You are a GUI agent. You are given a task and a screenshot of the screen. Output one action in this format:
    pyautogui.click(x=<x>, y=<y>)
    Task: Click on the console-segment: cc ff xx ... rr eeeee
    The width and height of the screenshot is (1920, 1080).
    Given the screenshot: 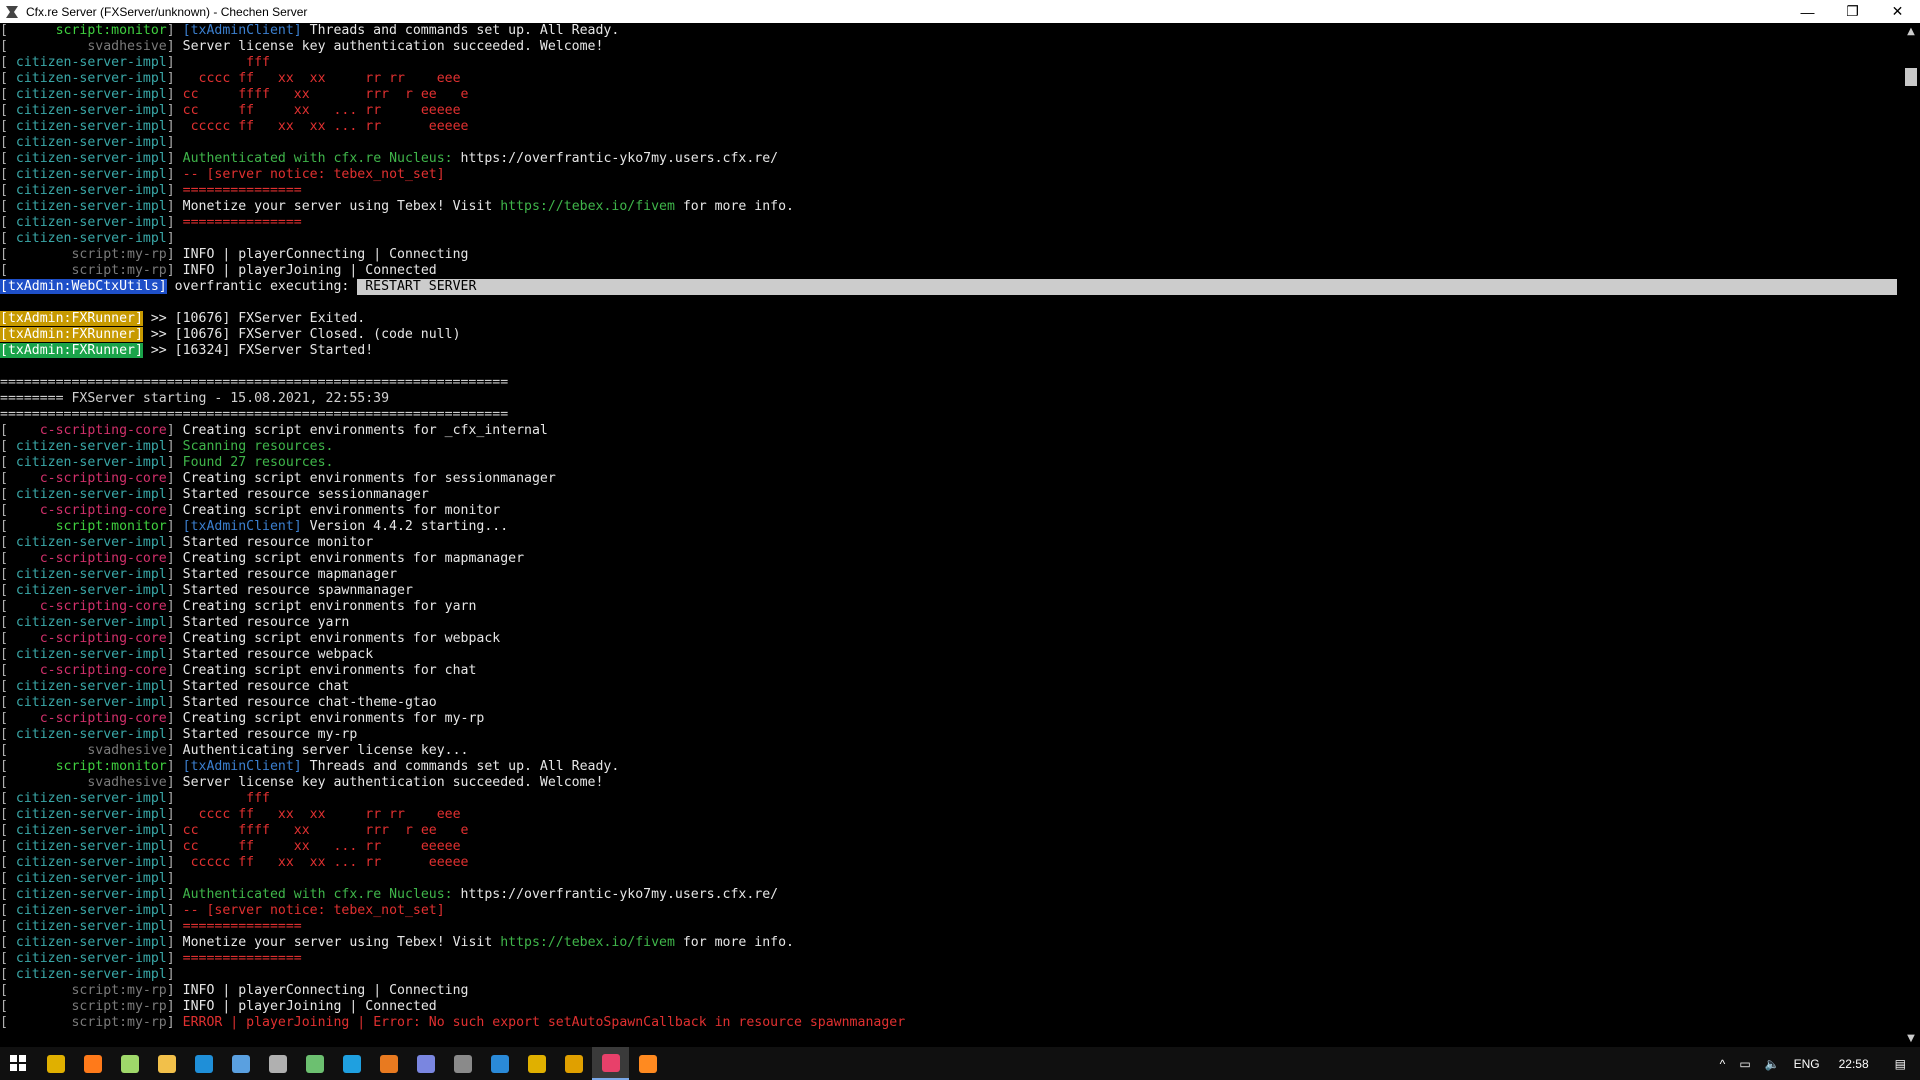 What is the action you would take?
    pyautogui.click(x=321, y=846)
    